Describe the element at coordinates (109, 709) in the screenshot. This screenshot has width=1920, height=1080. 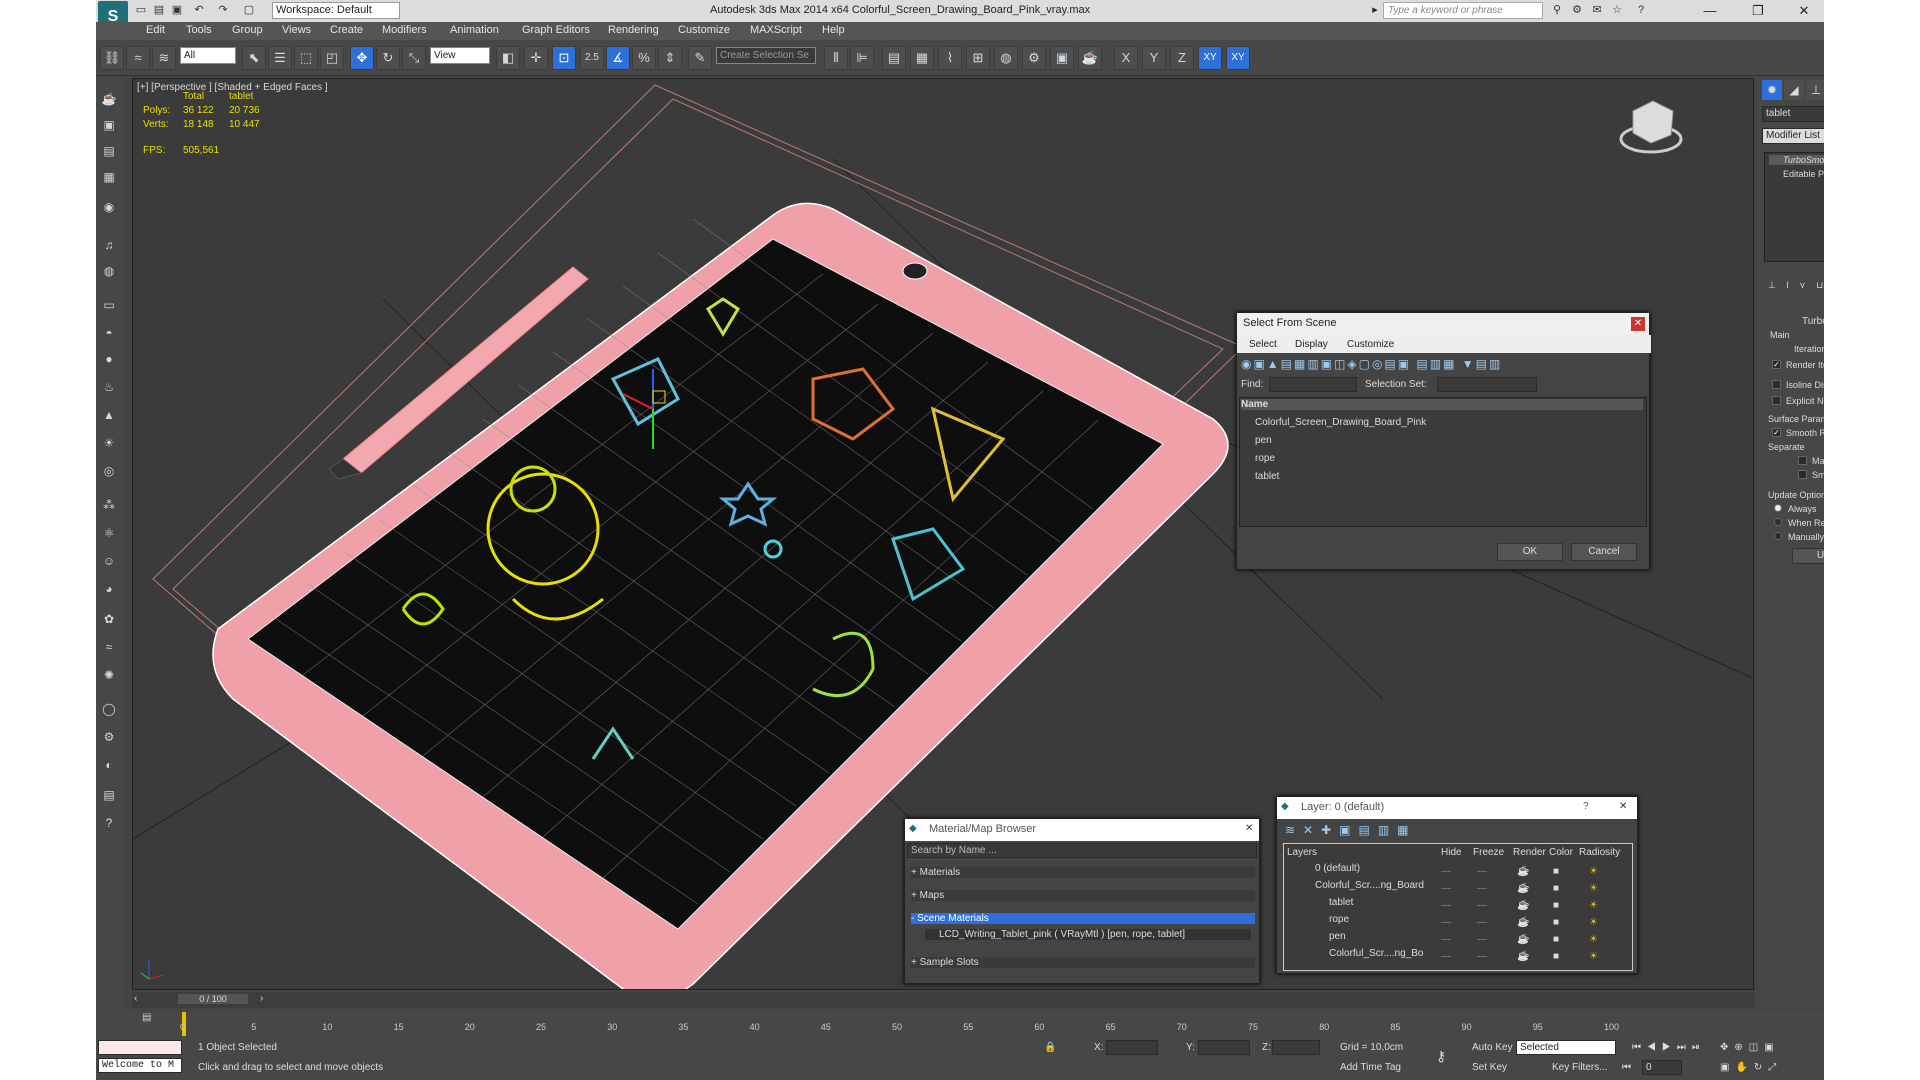
I see `scene-sphere-icon: ◯` at that location.